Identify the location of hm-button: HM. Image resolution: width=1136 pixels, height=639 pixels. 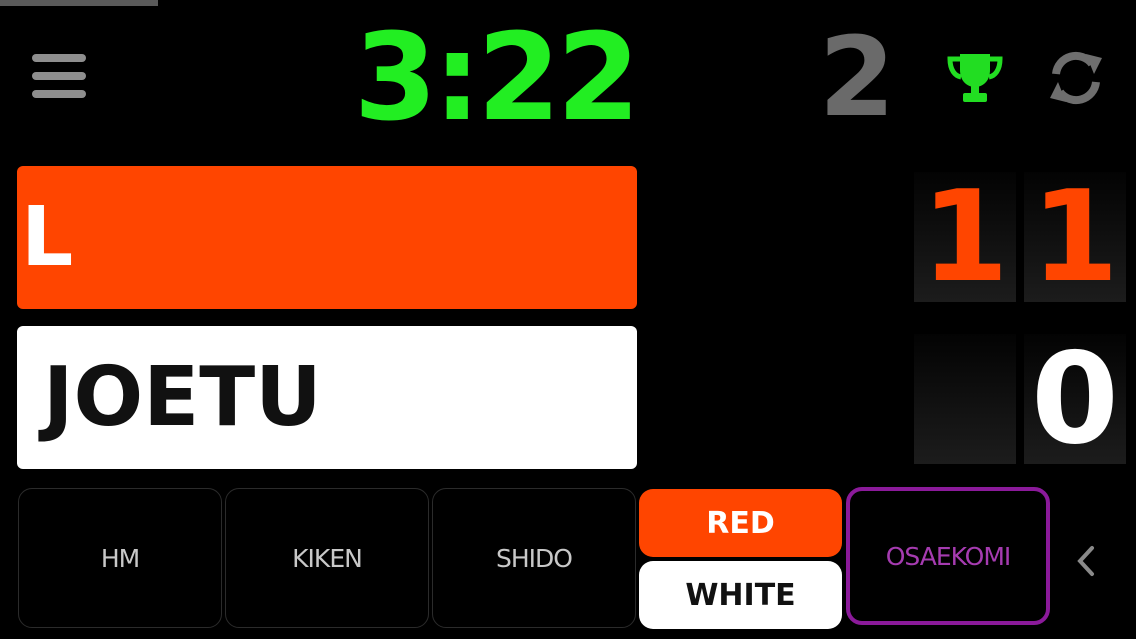
(120, 558).